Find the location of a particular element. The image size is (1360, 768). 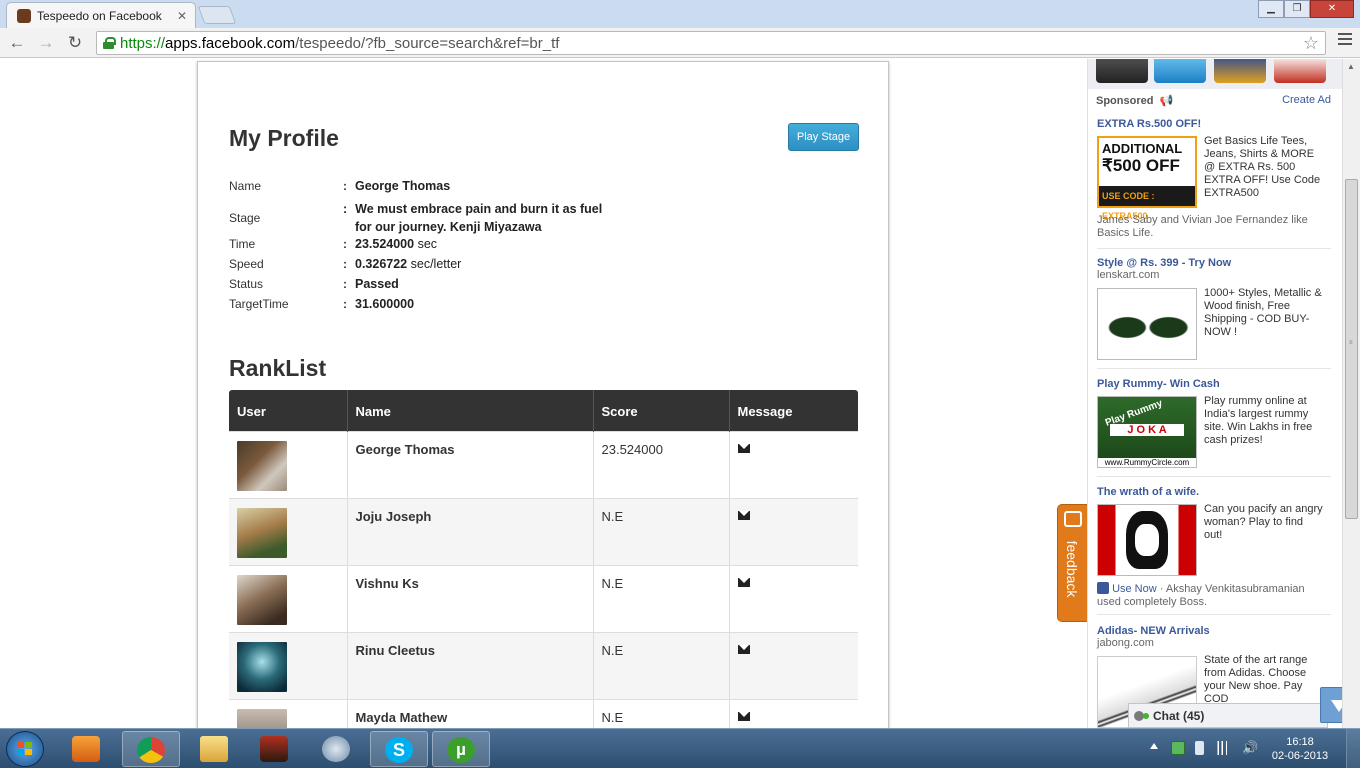

column-header-user: User is located at coordinates (288, 410).